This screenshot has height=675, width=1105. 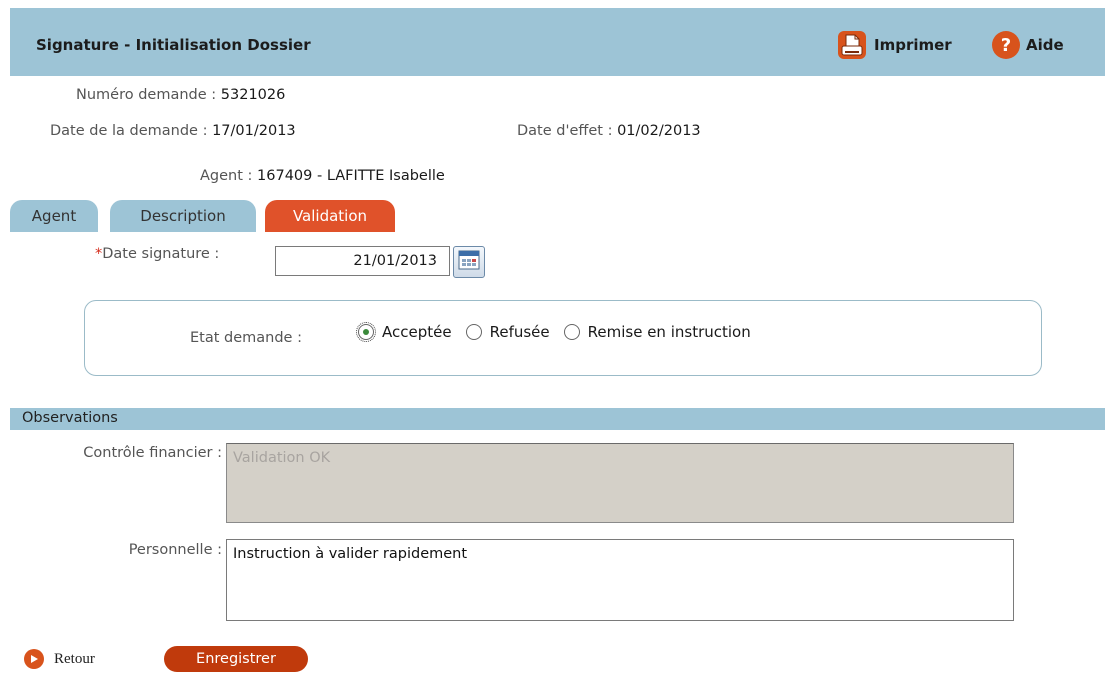 I want to click on calendar-button, so click(x=469, y=262).